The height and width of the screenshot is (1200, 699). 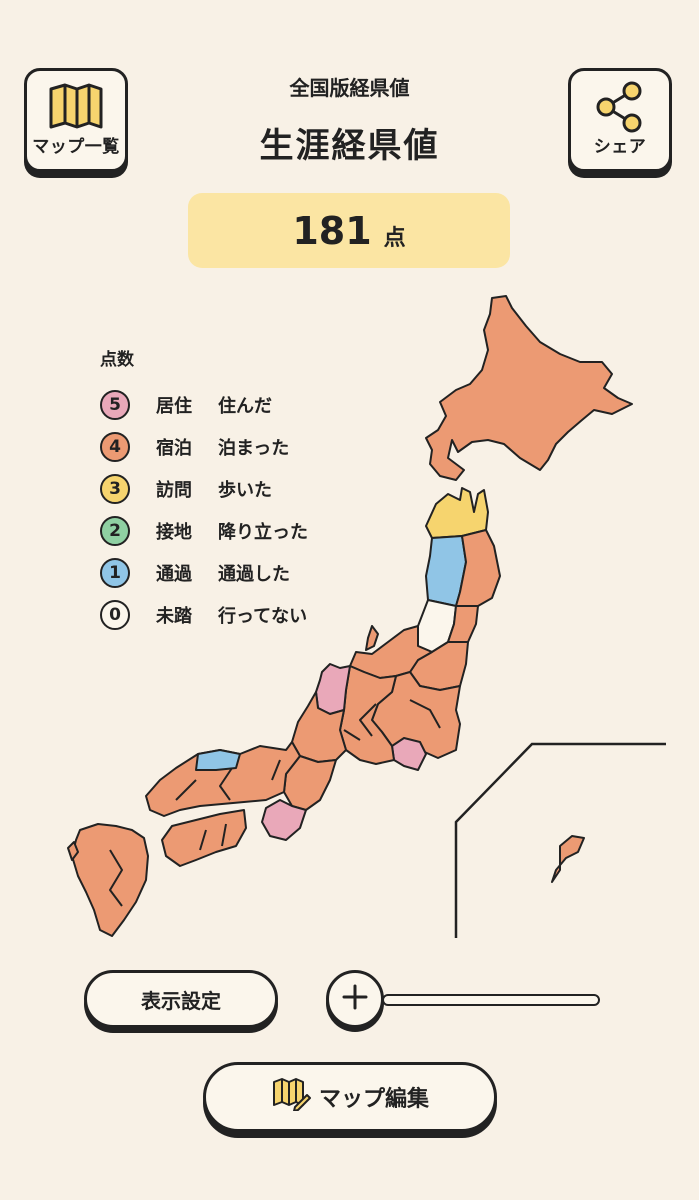 I want to click on map-edit-icon, so click(x=291, y=1097).